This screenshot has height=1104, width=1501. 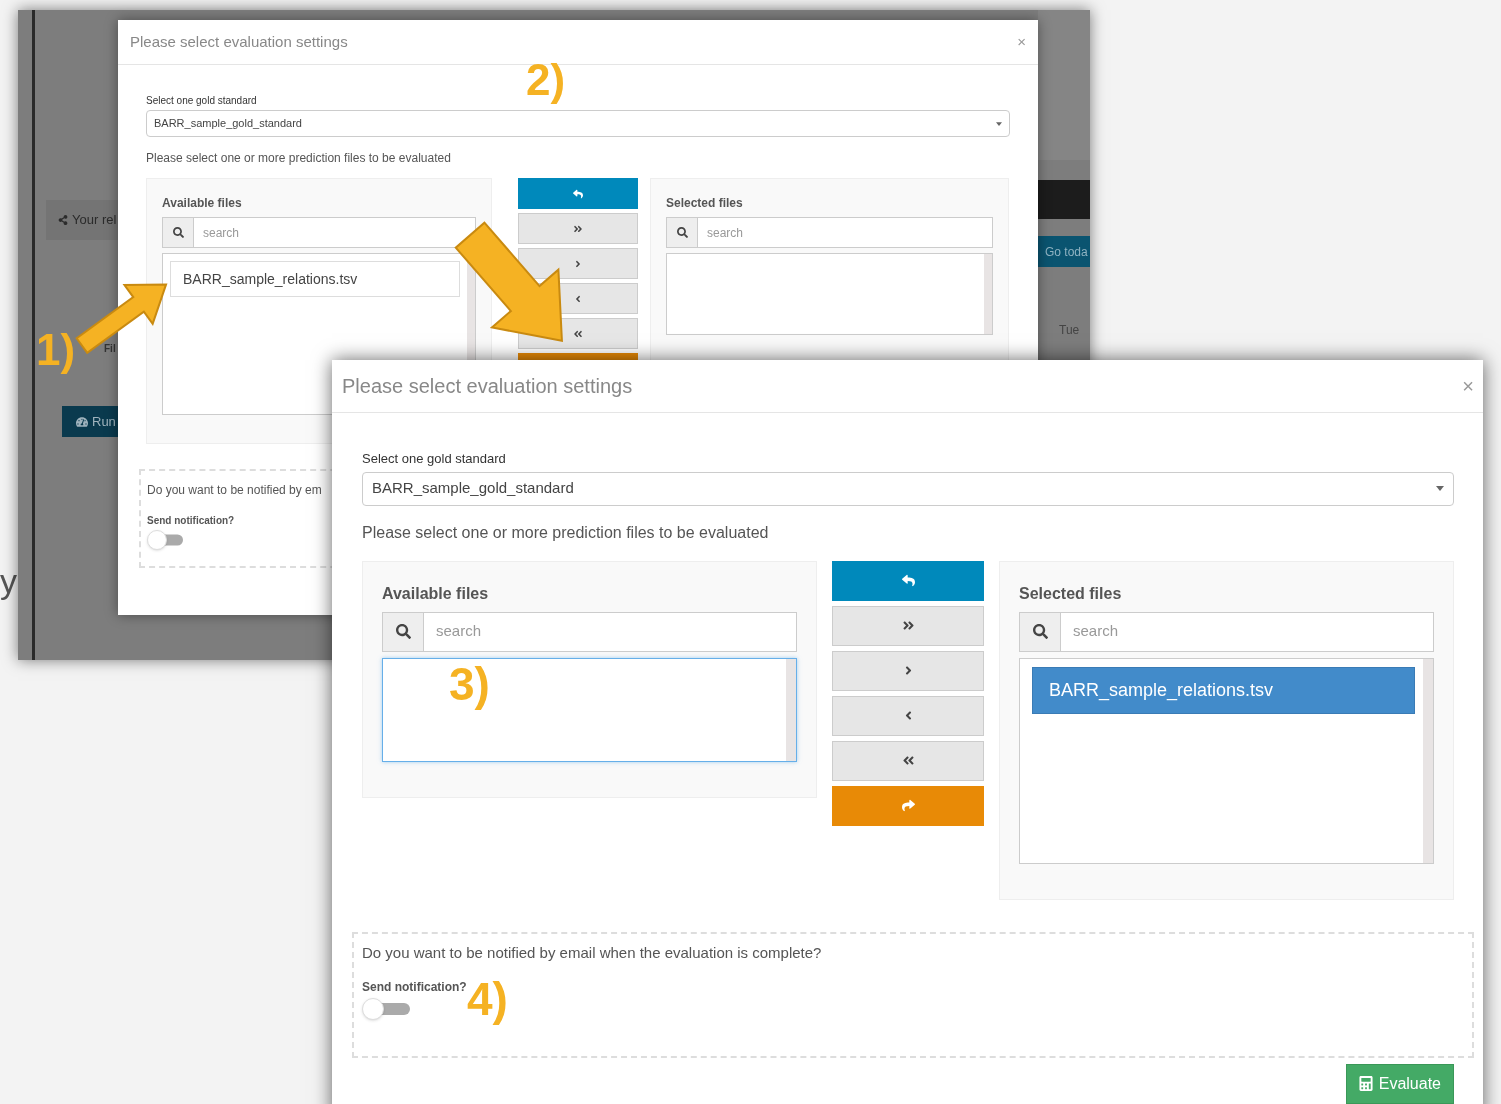 What do you see at coordinates (234, 490) in the screenshot?
I see `notification-question: Do you want to be notified by em` at bounding box center [234, 490].